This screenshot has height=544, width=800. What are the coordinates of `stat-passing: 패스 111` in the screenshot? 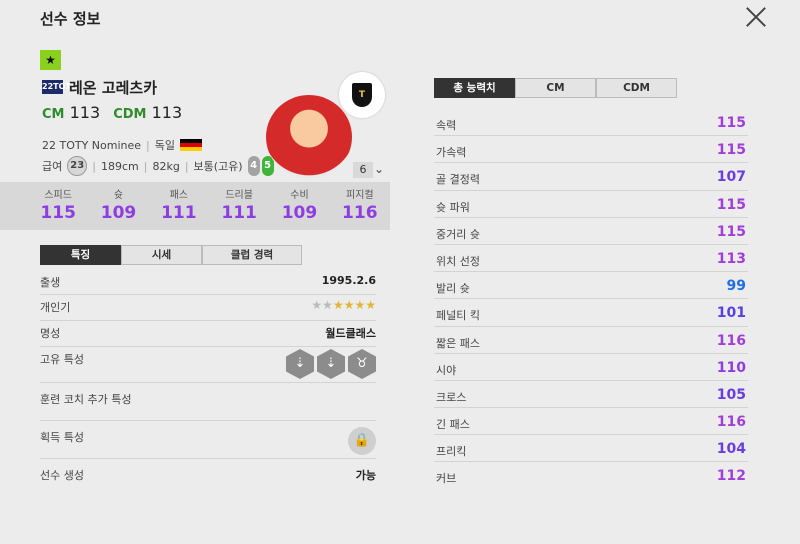 It's located at (179, 206).